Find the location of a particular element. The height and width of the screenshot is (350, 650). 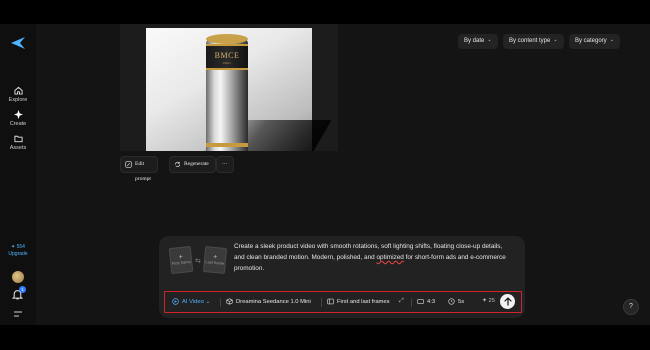

last-frame-upload: + Last frame is located at coordinates (215, 260).